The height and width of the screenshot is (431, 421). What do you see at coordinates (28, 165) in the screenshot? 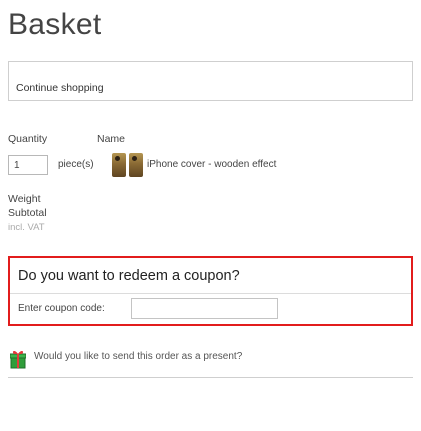
I see `quantity-input` at bounding box center [28, 165].